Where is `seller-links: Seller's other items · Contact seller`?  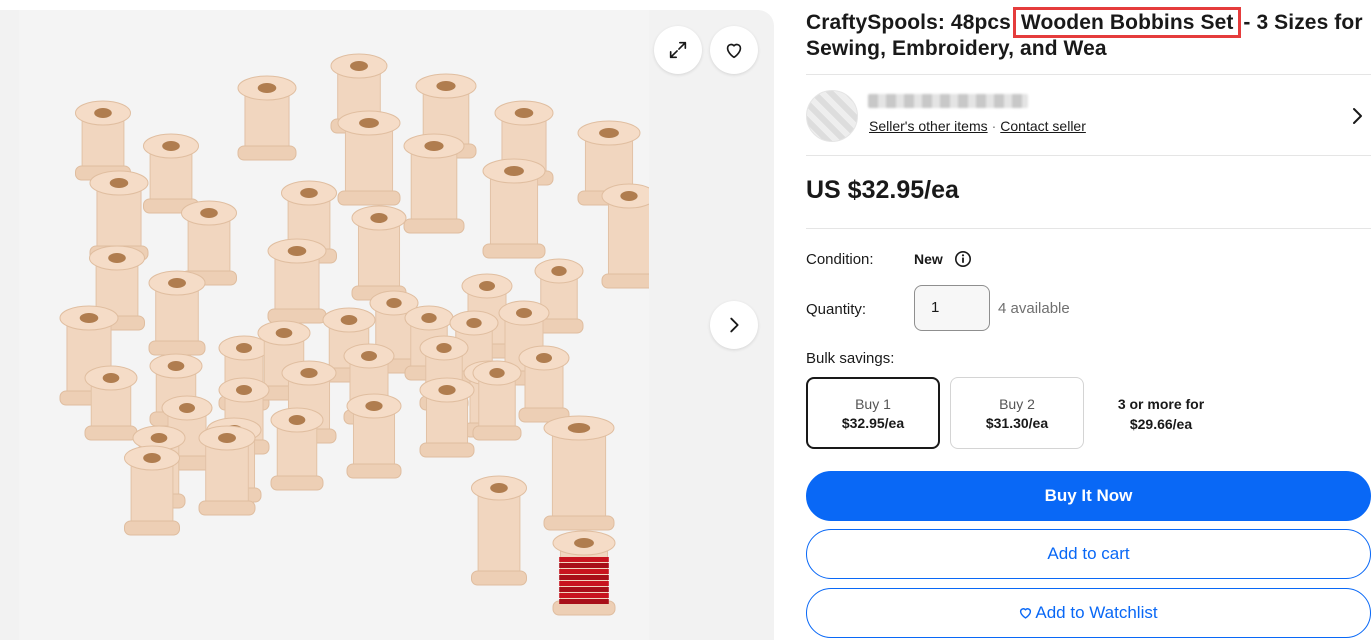
seller-links: Seller's other items · Contact seller is located at coordinates (977, 126).